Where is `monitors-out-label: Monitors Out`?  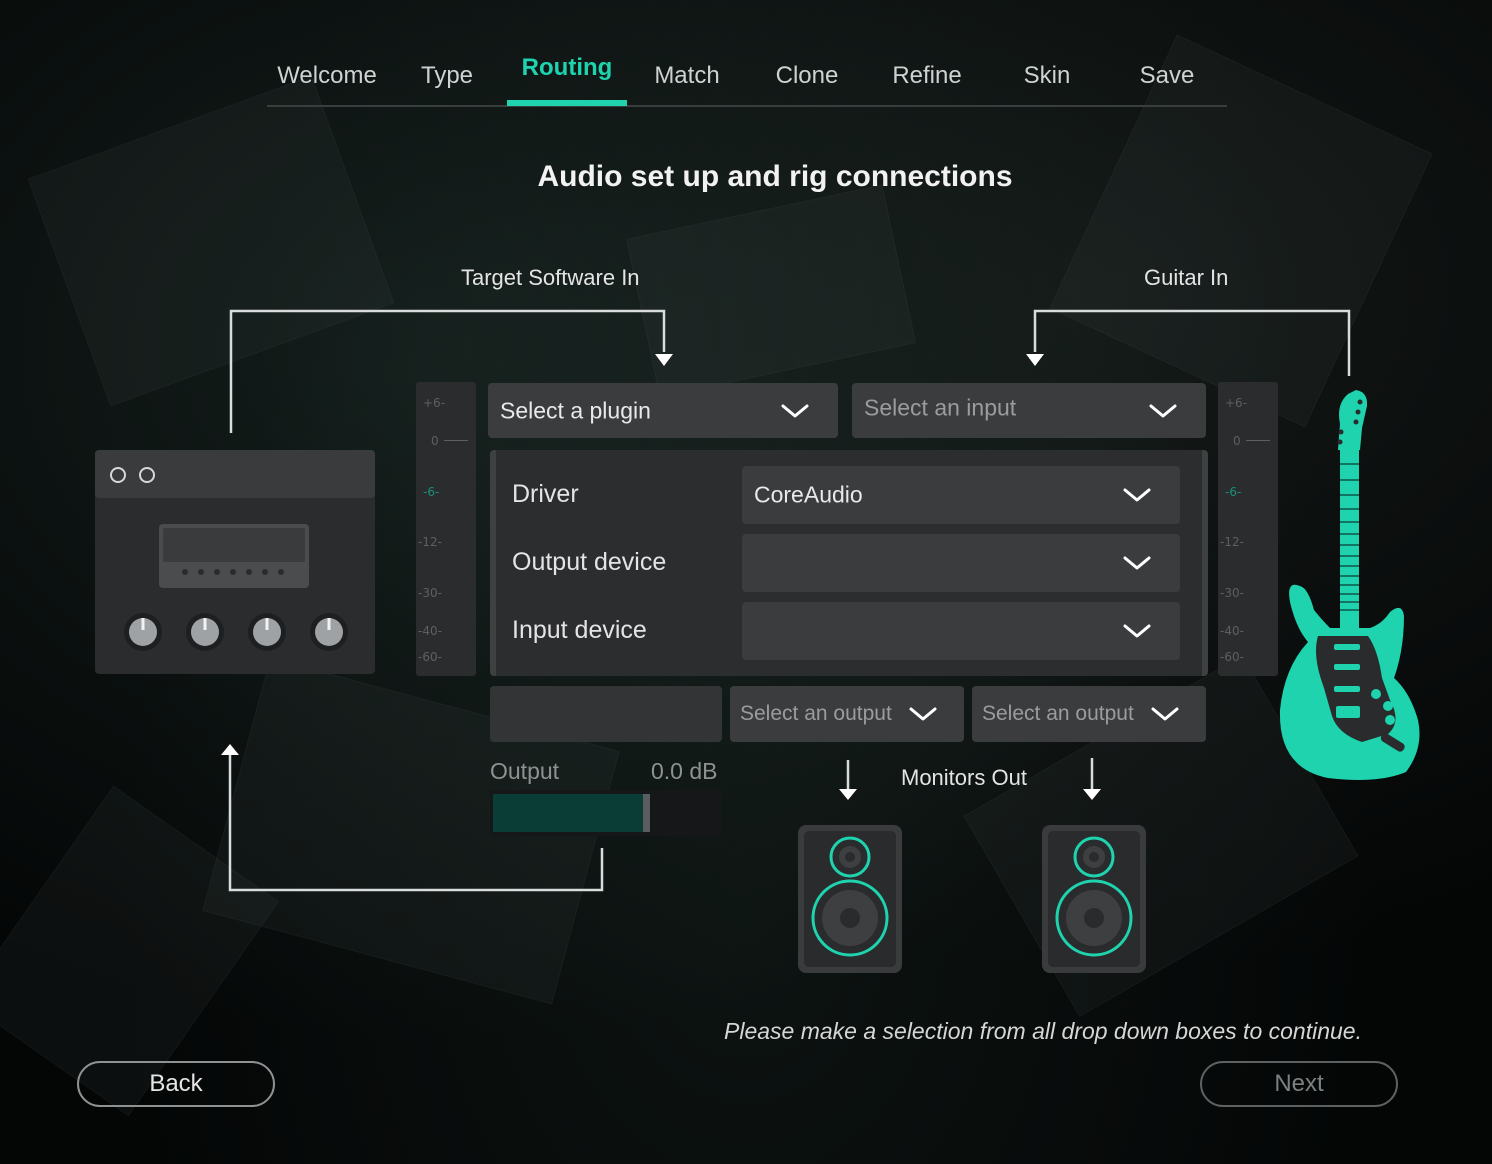 monitors-out-label: Monitors Out is located at coordinates (964, 777).